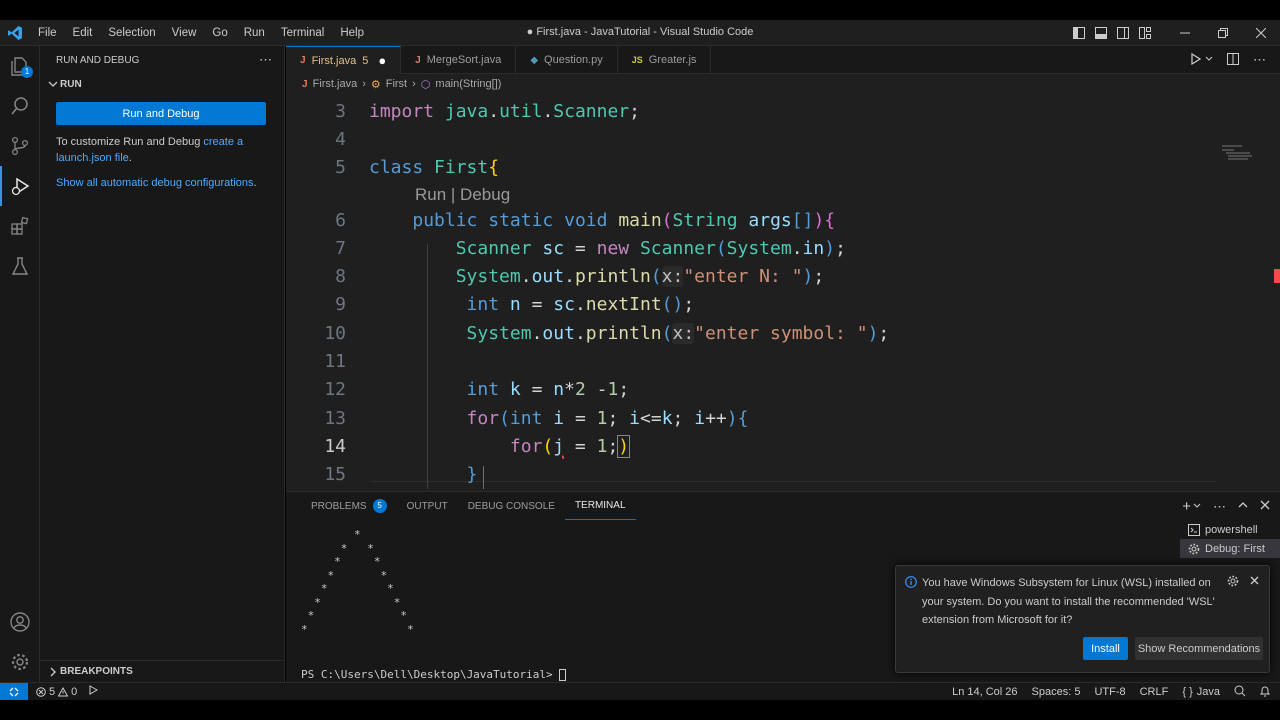 The height and width of the screenshot is (720, 1280). I want to click on language-mode: { } Java, so click(1201, 692).